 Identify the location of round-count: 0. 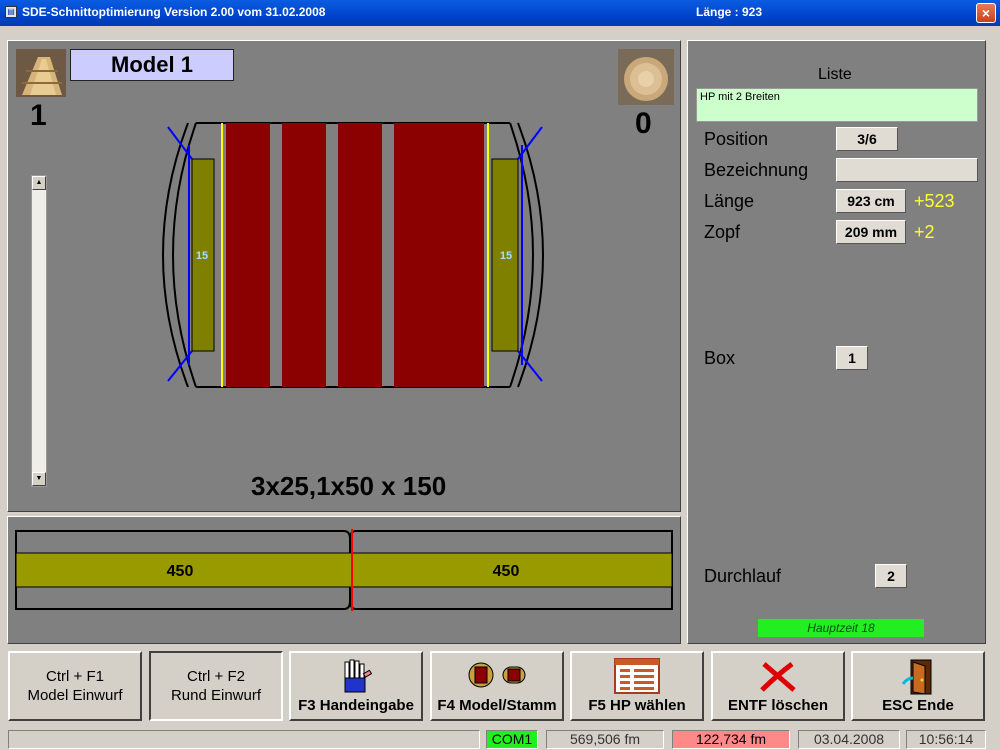
(643, 123).